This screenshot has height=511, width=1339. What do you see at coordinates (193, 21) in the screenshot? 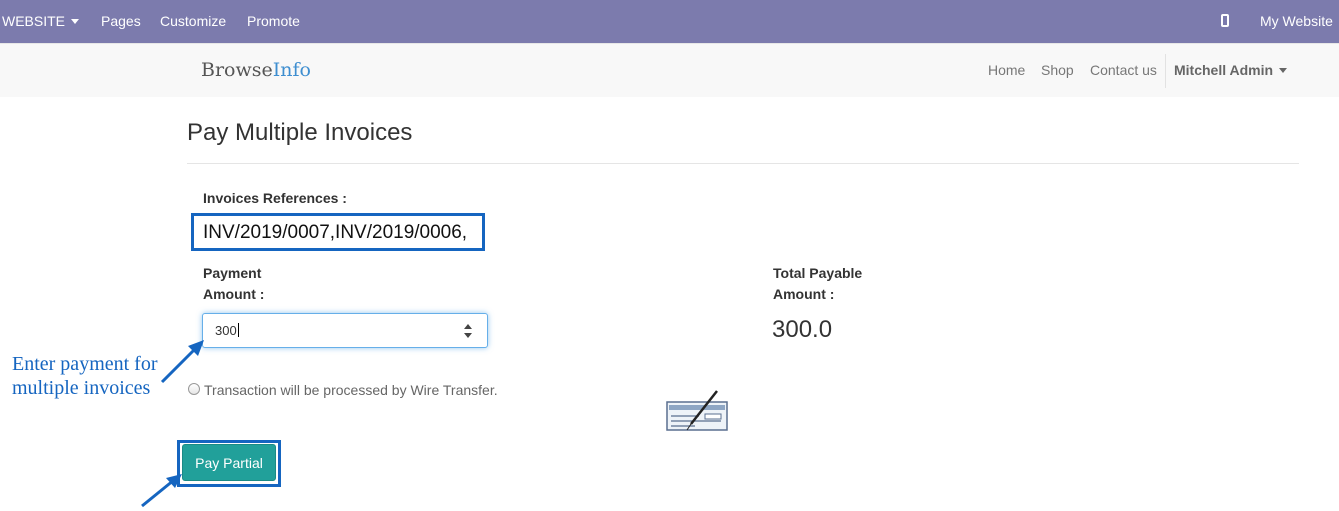
I see `customize-menu: Customize` at bounding box center [193, 21].